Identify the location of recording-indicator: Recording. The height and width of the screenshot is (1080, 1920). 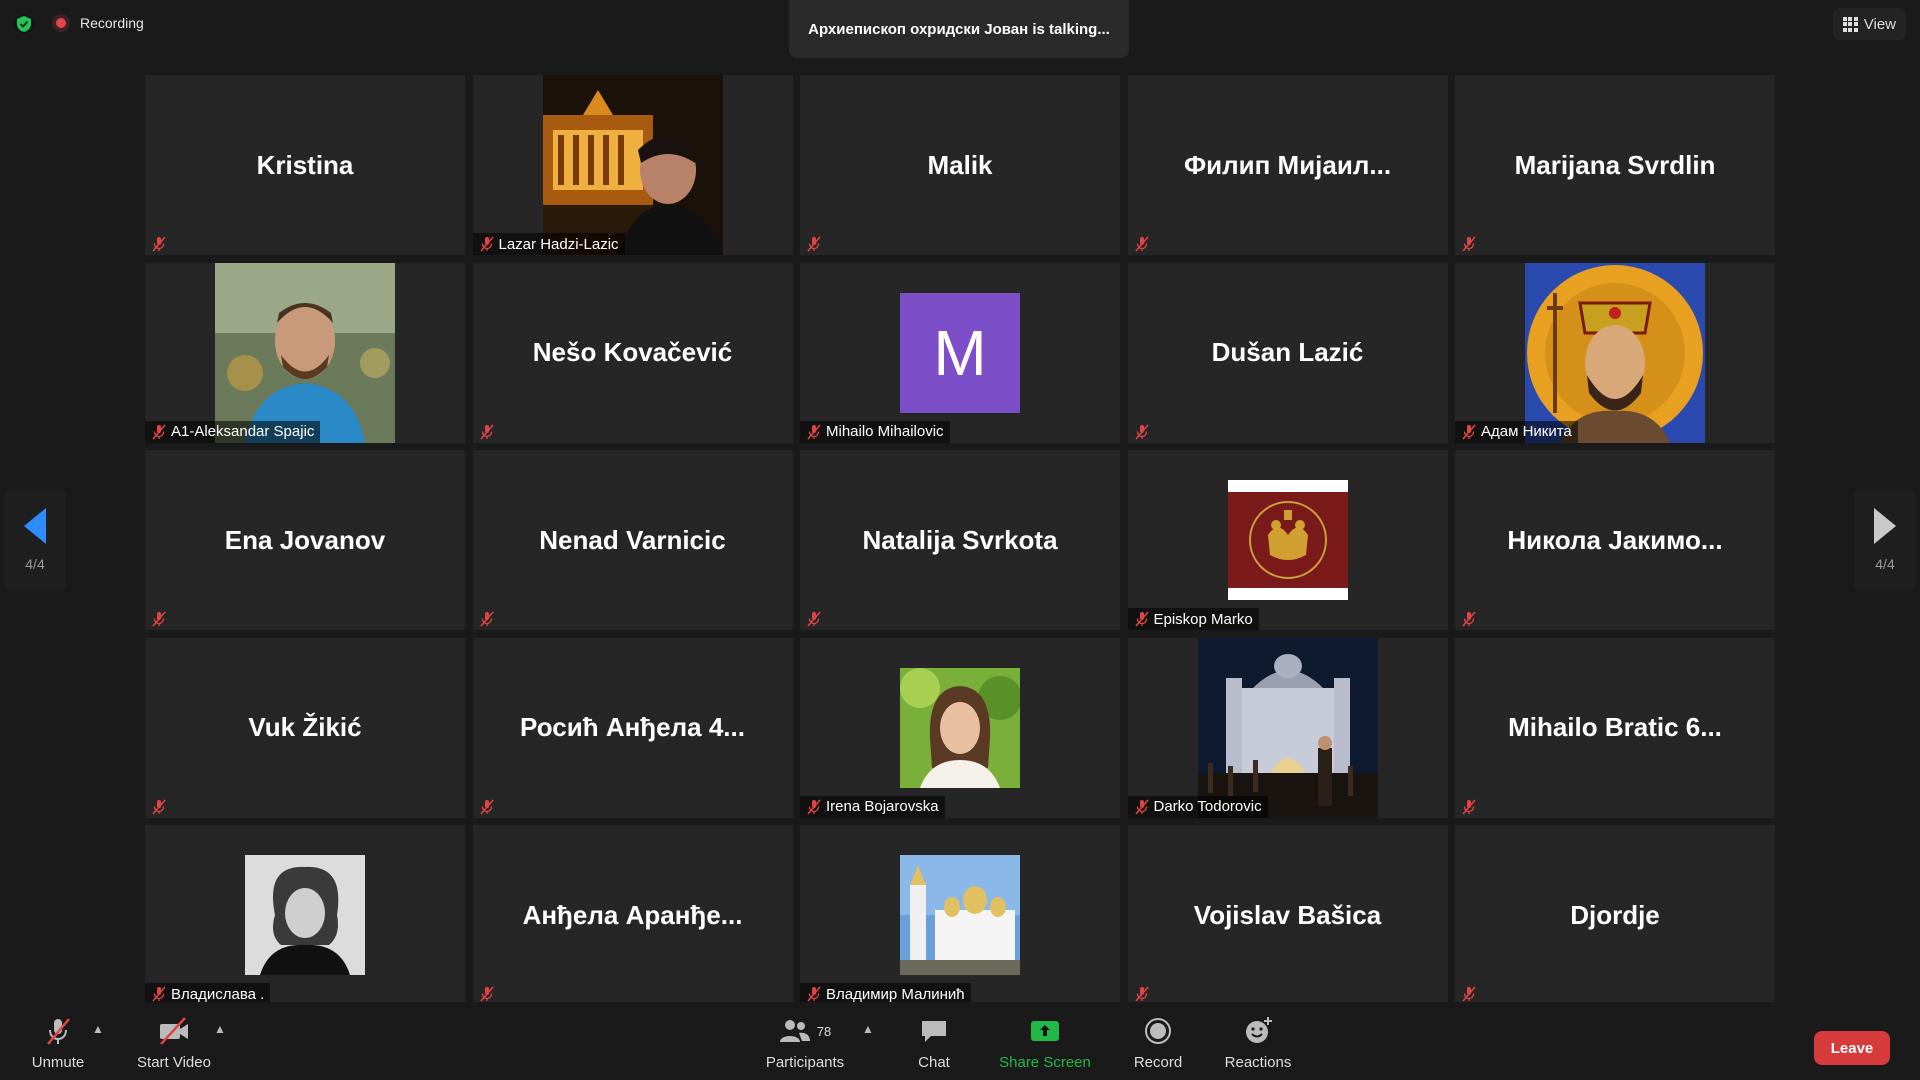
(98, 23).